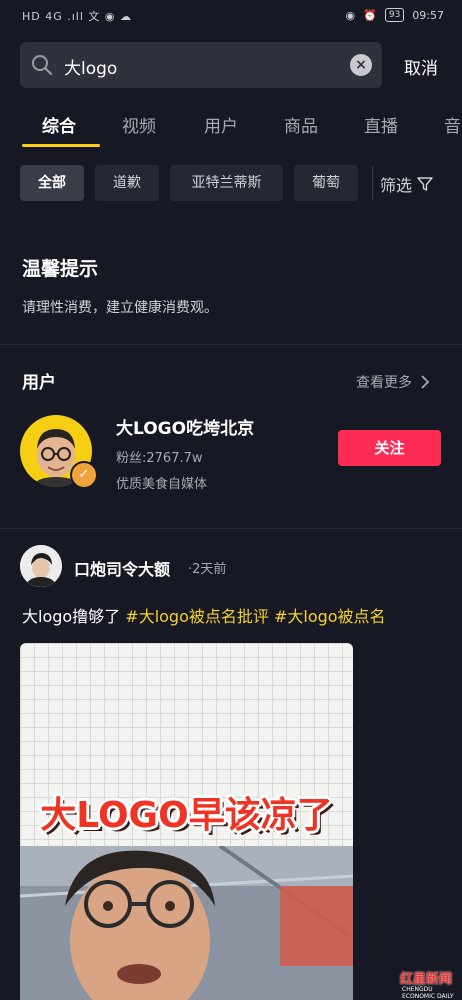 This screenshot has width=462, height=1000. Describe the element at coordinates (74, 616) in the screenshot. I see `post-text-plain: 大logo撸够了` at that location.